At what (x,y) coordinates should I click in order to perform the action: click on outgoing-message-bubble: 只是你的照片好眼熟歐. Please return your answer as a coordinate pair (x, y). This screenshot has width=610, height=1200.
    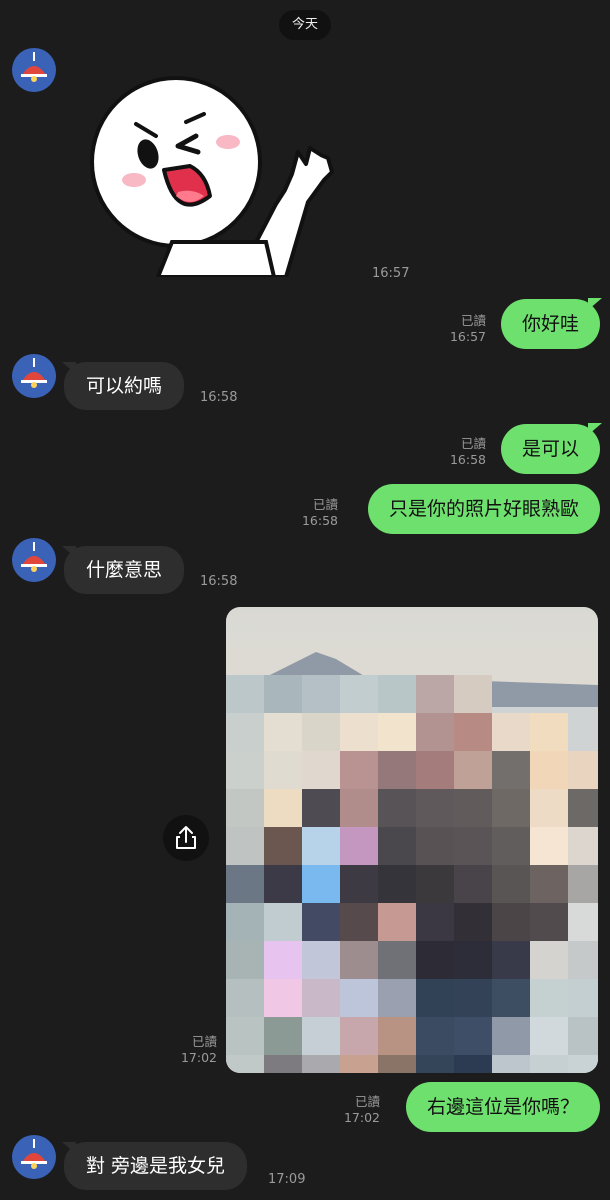
    Looking at the image, I should click on (483, 509).